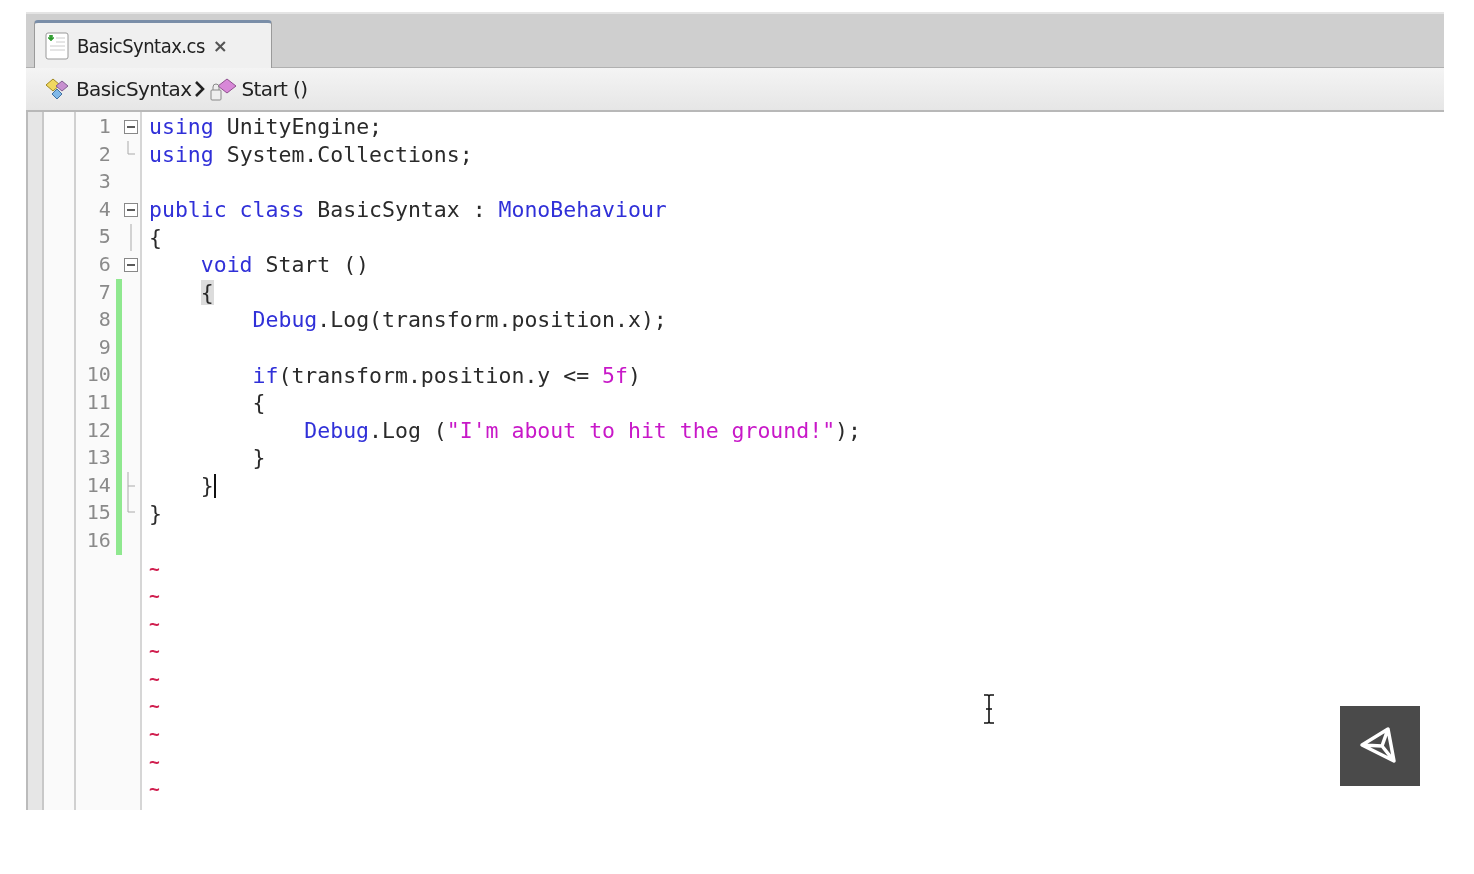 This screenshot has width=1474, height=874. What do you see at coordinates (311, 154) in the screenshot?
I see `code-line: using System.Collections;` at bounding box center [311, 154].